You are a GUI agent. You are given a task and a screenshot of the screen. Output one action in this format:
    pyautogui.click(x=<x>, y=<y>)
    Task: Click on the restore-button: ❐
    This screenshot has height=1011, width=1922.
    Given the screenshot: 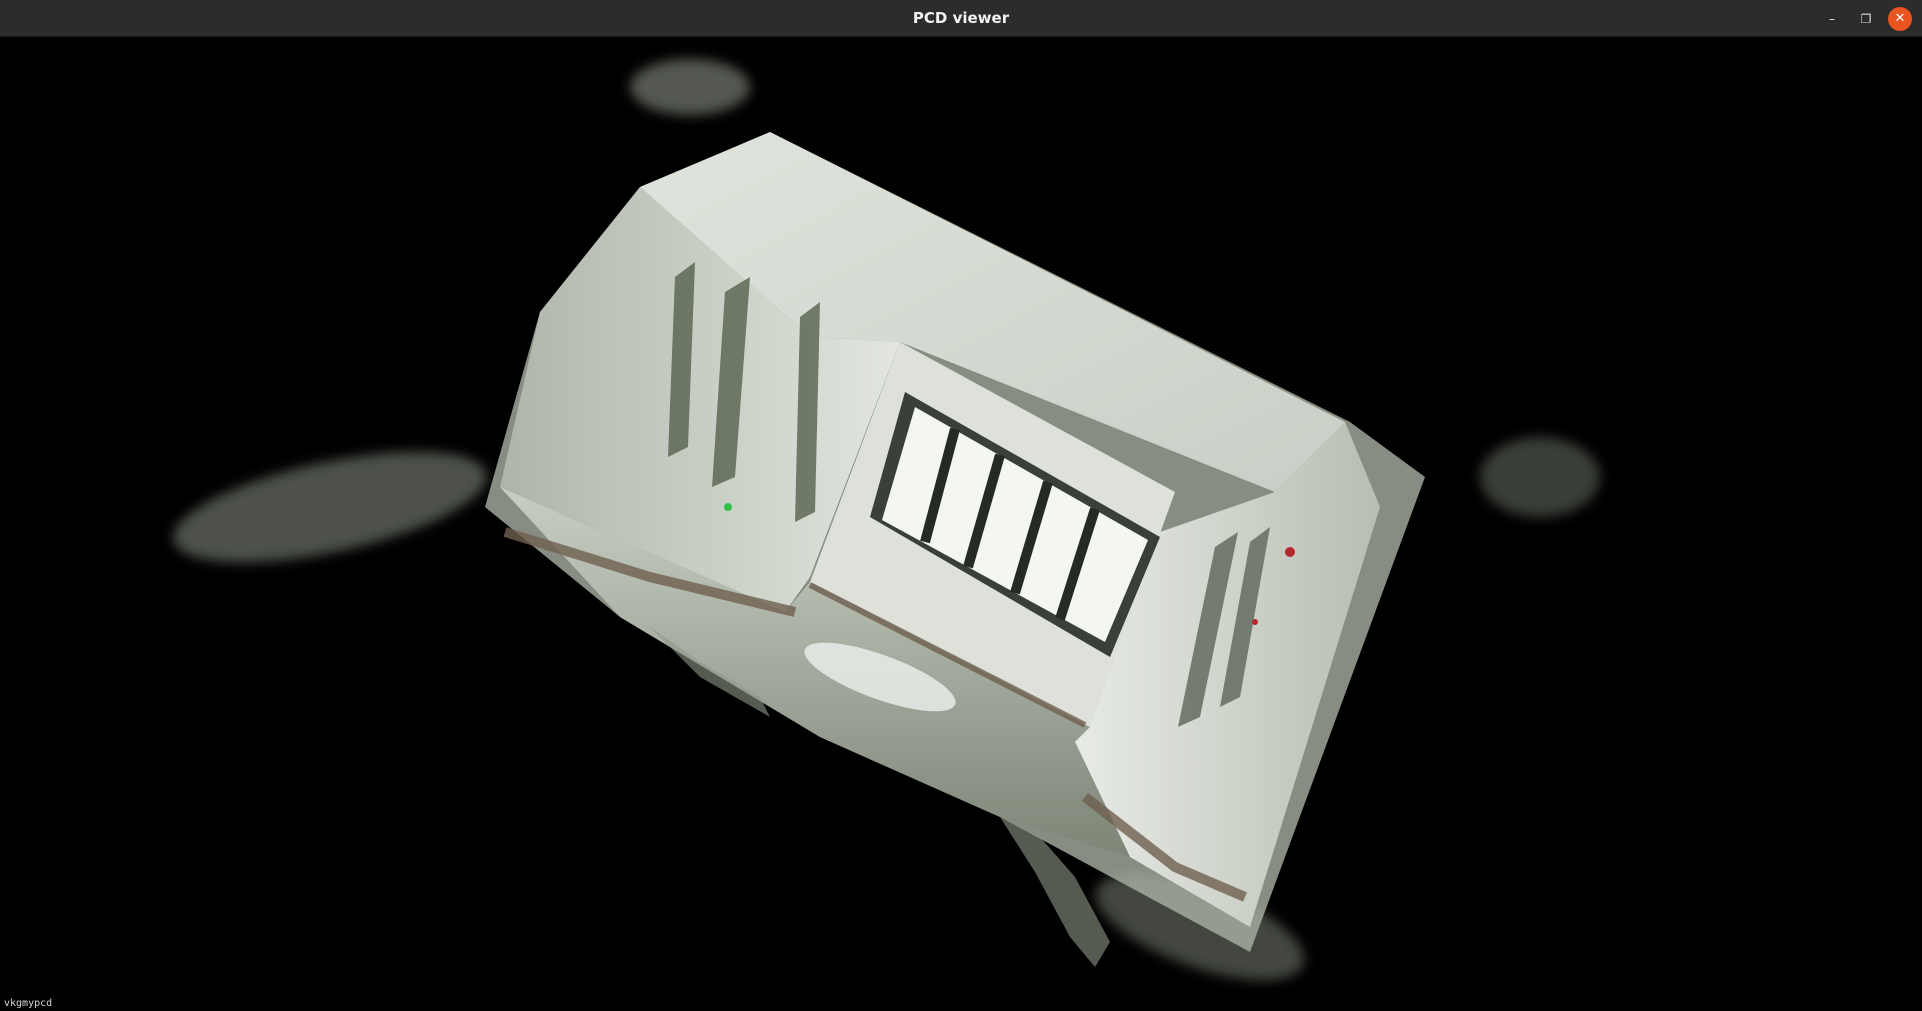 What is the action you would take?
    pyautogui.click(x=1866, y=19)
    